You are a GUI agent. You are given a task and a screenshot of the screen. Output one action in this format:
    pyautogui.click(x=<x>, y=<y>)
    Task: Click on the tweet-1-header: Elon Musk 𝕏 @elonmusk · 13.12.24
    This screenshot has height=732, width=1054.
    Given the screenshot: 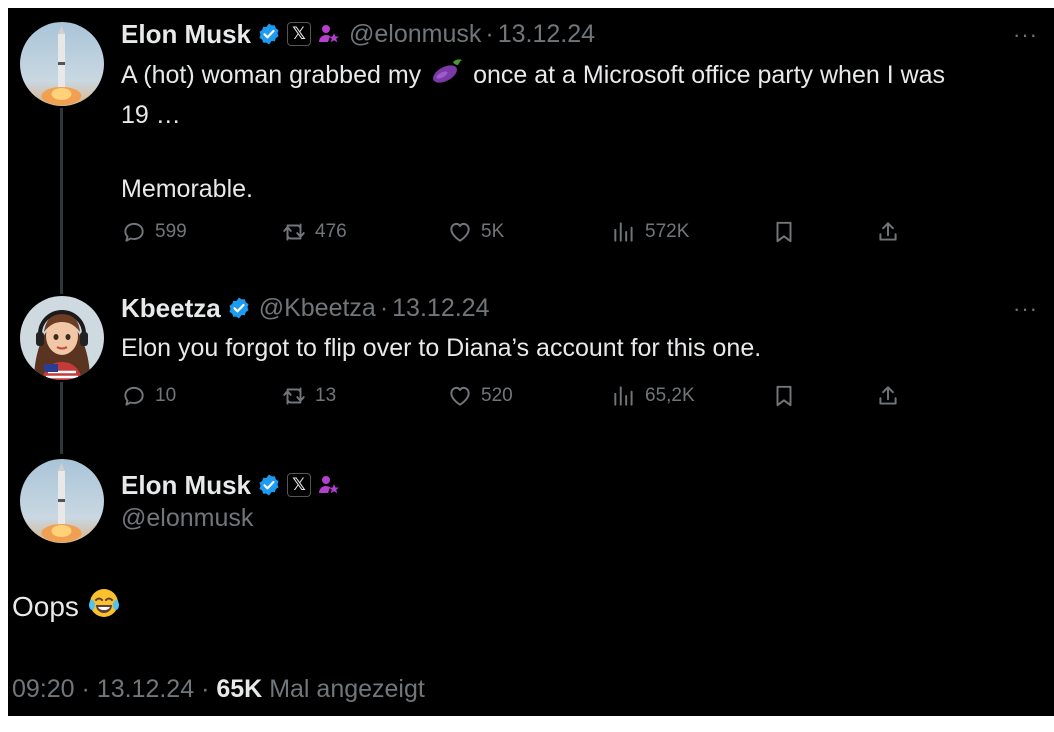 What is the action you would take?
    pyautogui.click(x=358, y=34)
    